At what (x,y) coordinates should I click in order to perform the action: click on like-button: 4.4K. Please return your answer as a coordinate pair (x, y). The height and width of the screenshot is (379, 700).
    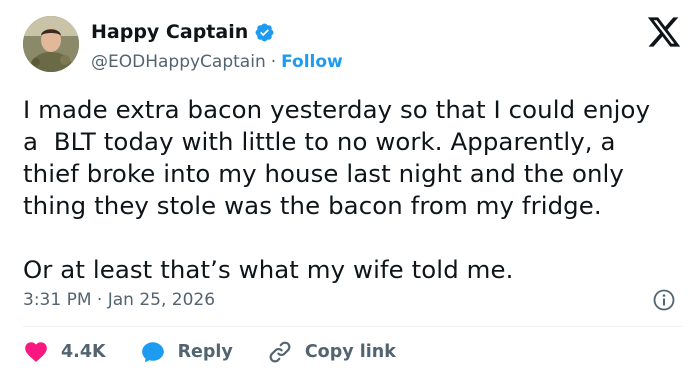
    Looking at the image, I should click on (64, 352).